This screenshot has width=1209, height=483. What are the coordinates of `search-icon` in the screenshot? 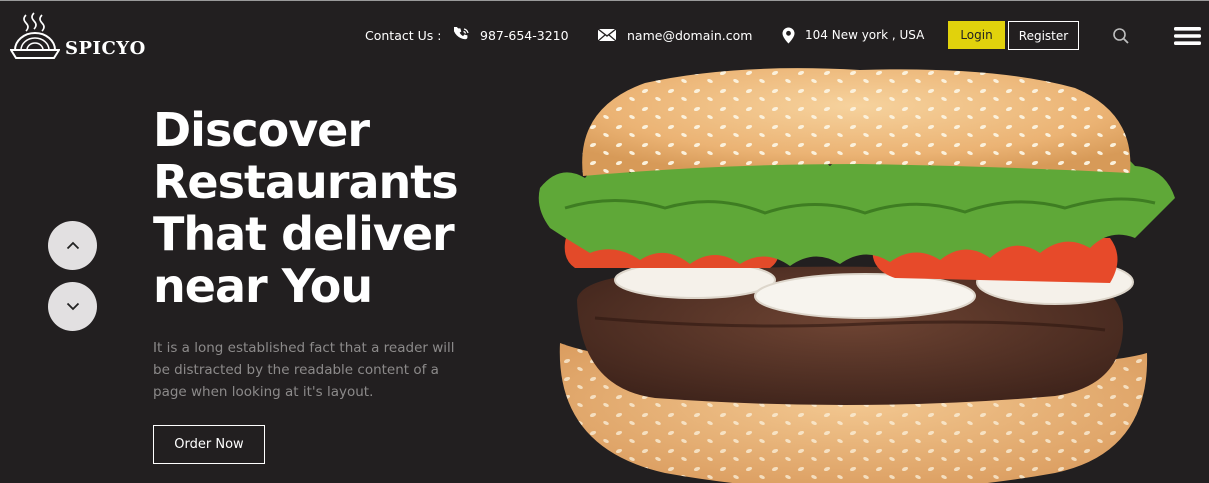 It's located at (1121, 38).